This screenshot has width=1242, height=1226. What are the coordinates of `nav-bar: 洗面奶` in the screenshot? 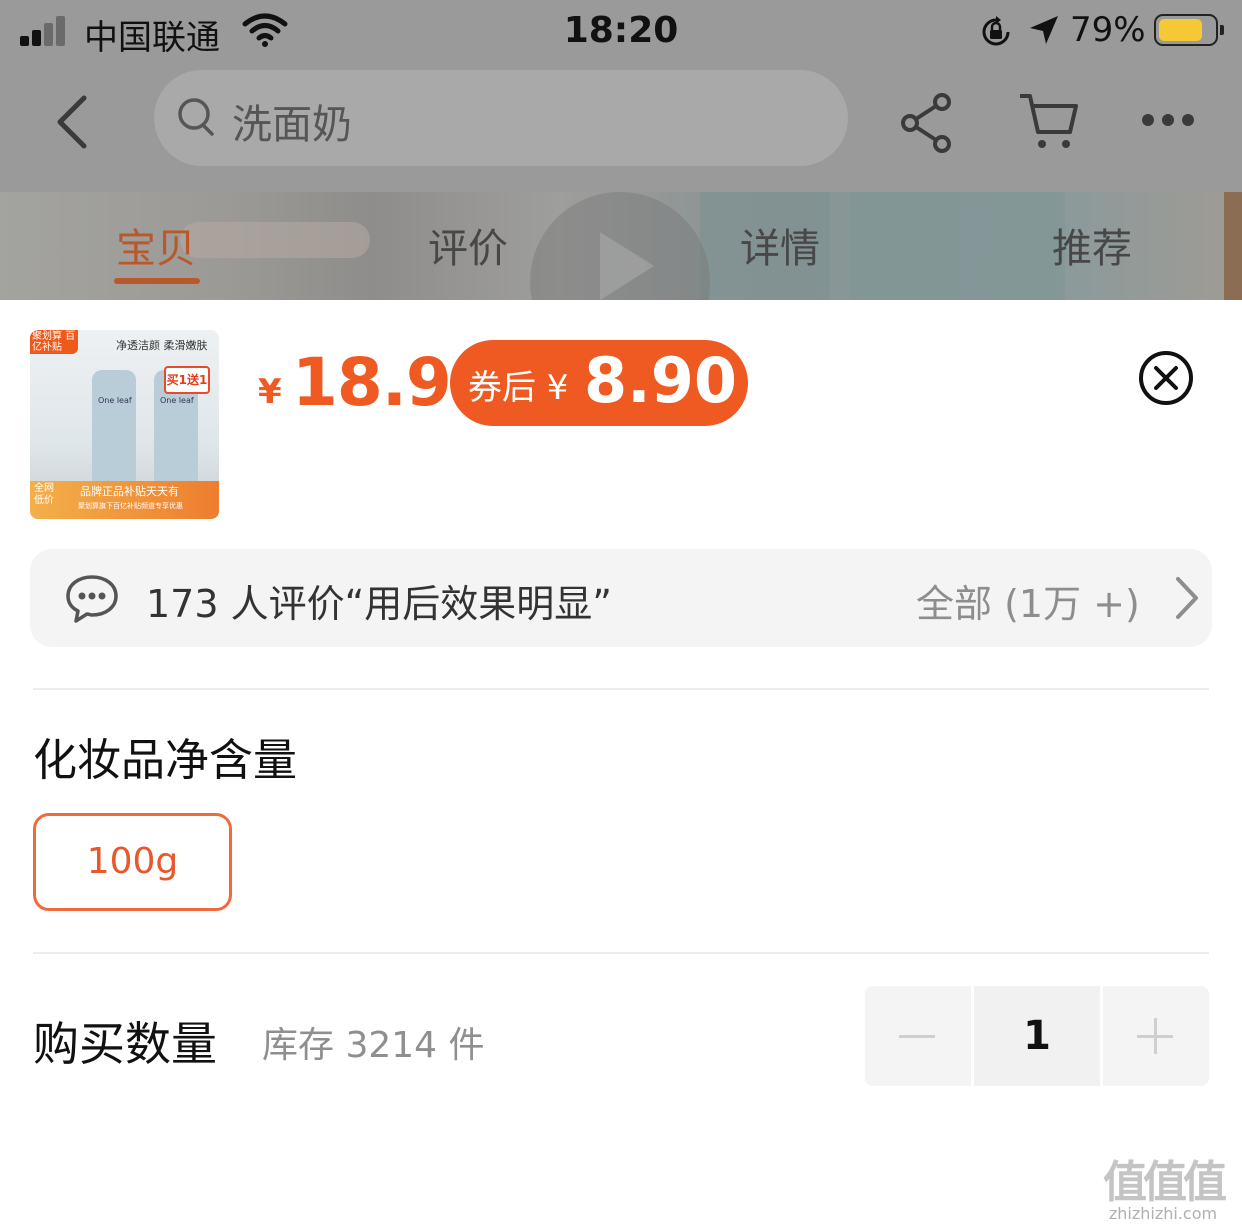 It's located at (621, 123).